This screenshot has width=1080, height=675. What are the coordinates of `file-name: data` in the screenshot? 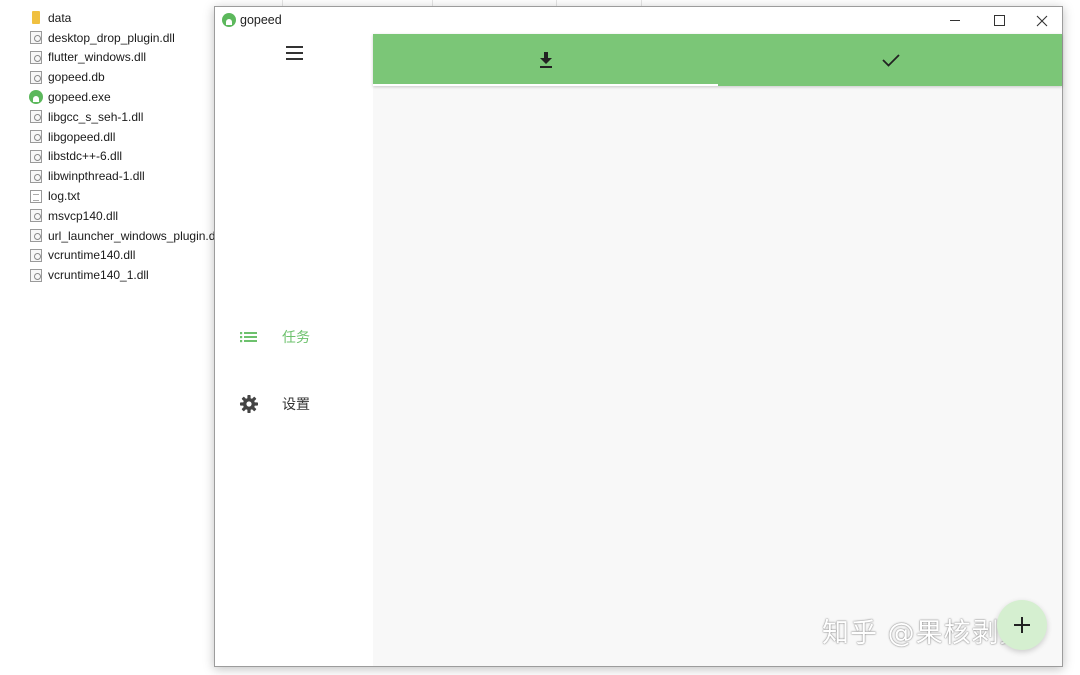 It's located at (60, 17).